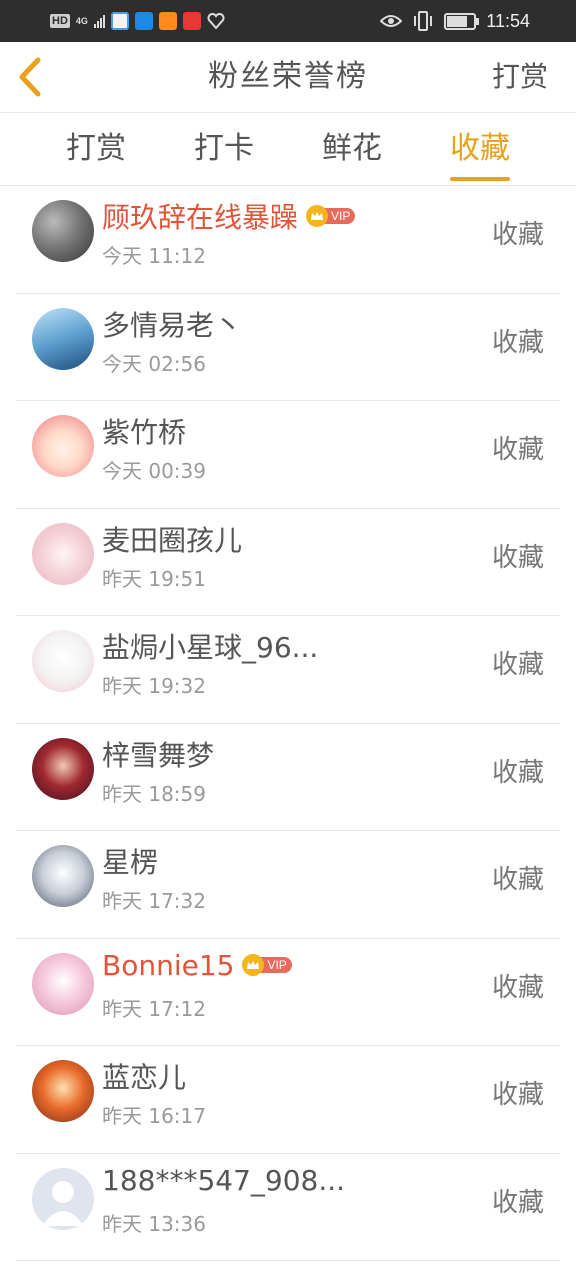 The width and height of the screenshot is (576, 1280). What do you see at coordinates (154, 686) in the screenshot?
I see `timestamp: 昨天 19:32` at bounding box center [154, 686].